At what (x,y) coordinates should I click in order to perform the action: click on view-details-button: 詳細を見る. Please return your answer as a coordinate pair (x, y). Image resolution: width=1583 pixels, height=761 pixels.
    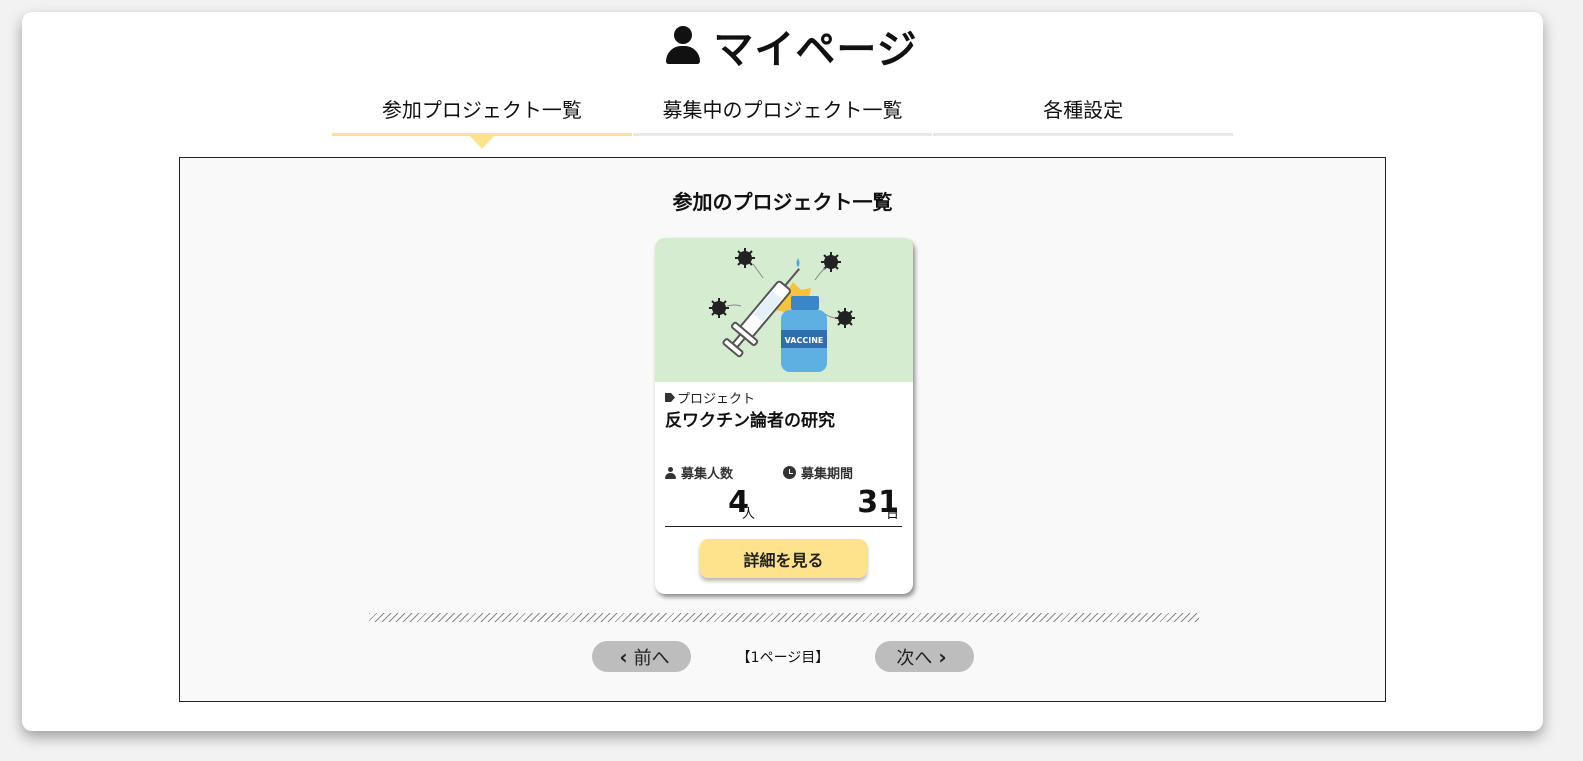
    Looking at the image, I should click on (783, 558).